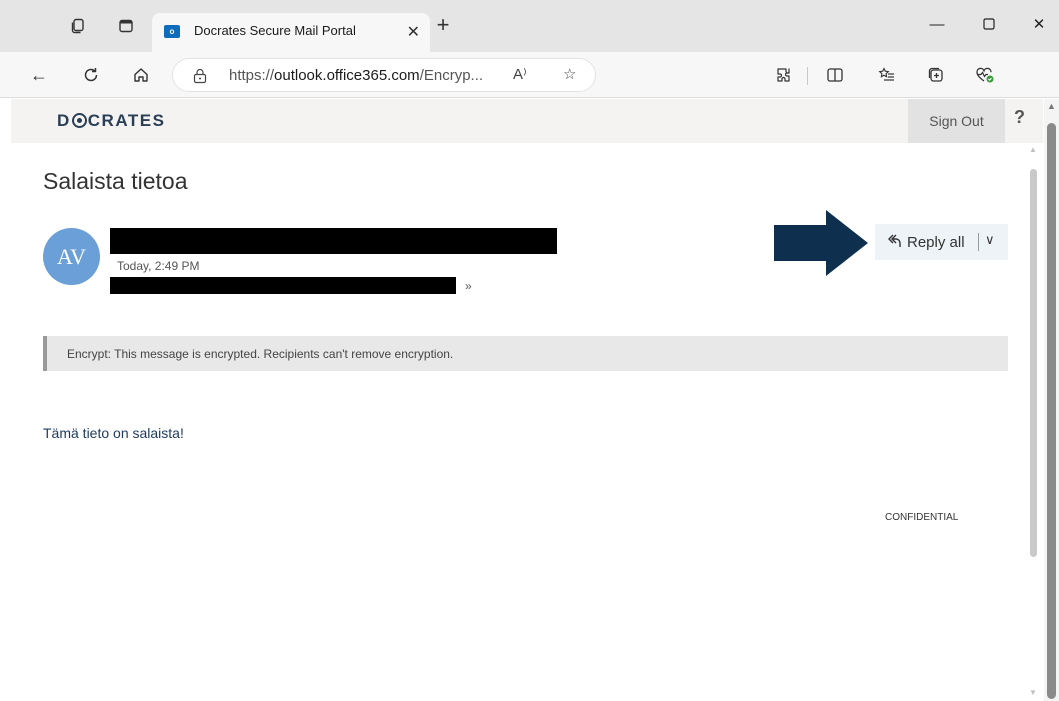  Describe the element at coordinates (1033, 692) in the screenshot. I see `scroll-down-icon: ▼` at that location.